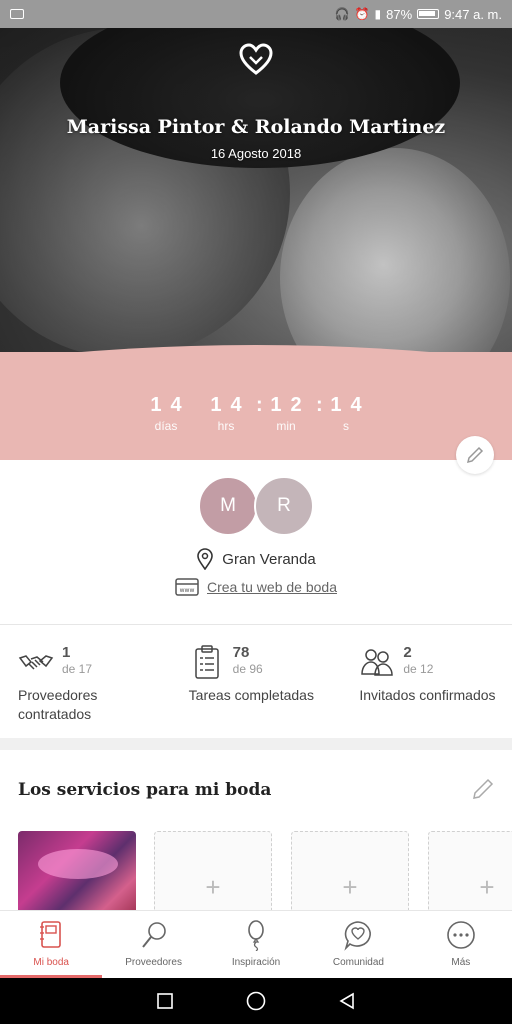 This screenshot has width=512, height=1024. I want to click on nav-mas: Más, so click(461, 944).